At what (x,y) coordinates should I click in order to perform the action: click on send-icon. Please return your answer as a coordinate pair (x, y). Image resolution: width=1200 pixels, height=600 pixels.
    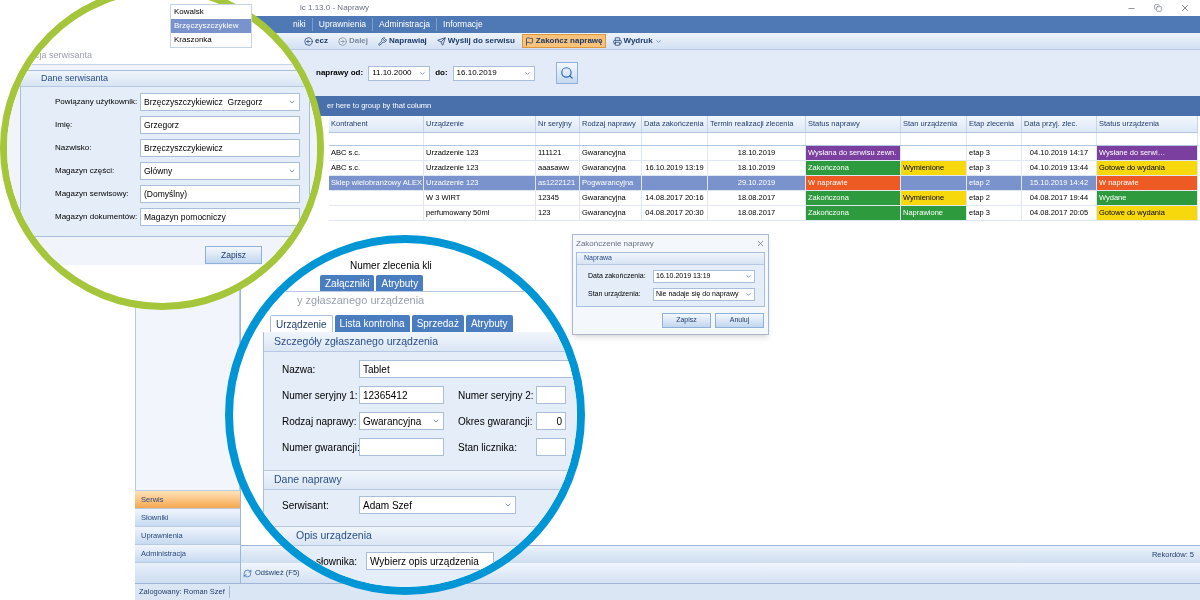
    Looking at the image, I should click on (441, 41).